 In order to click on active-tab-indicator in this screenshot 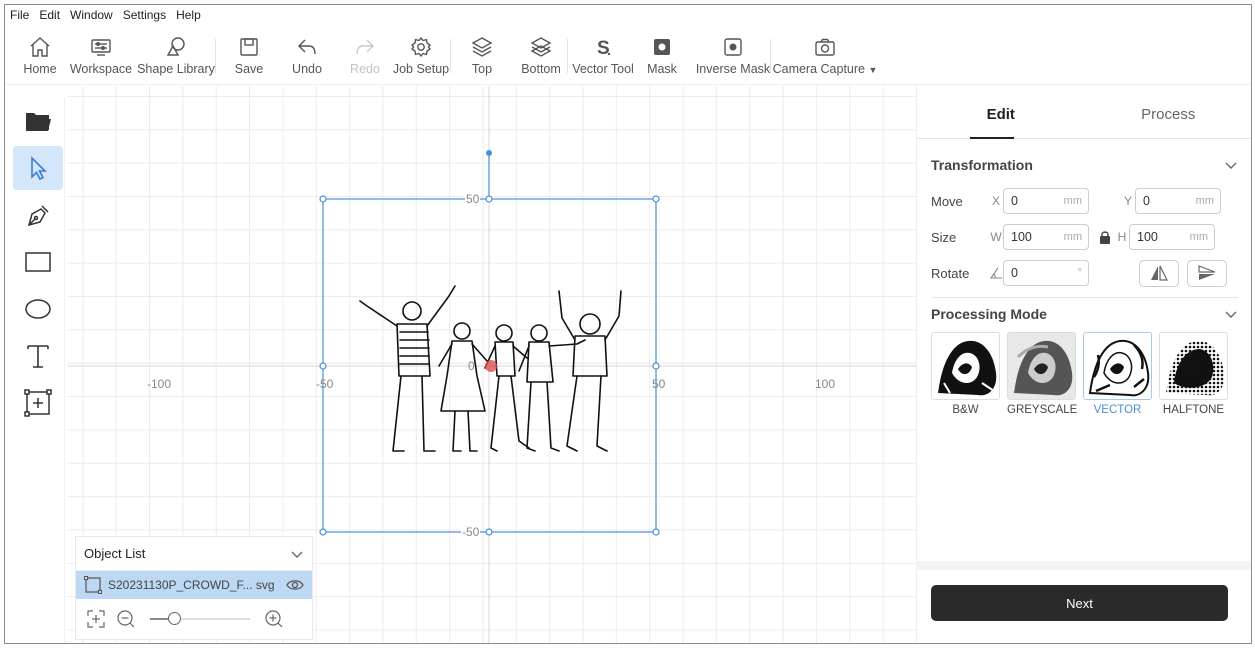, I will do `click(992, 138)`.